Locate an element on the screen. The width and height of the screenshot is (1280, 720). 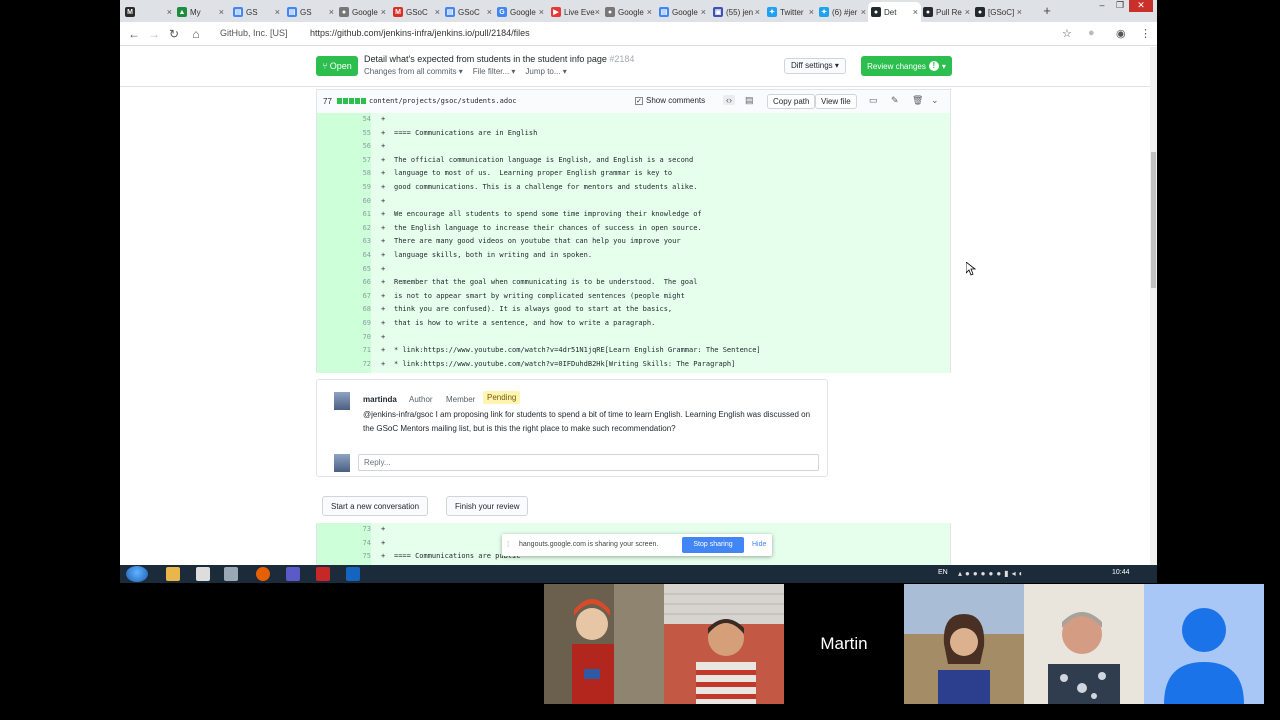
browser-tab: ● [GSoC] × is located at coordinates (998, 12).